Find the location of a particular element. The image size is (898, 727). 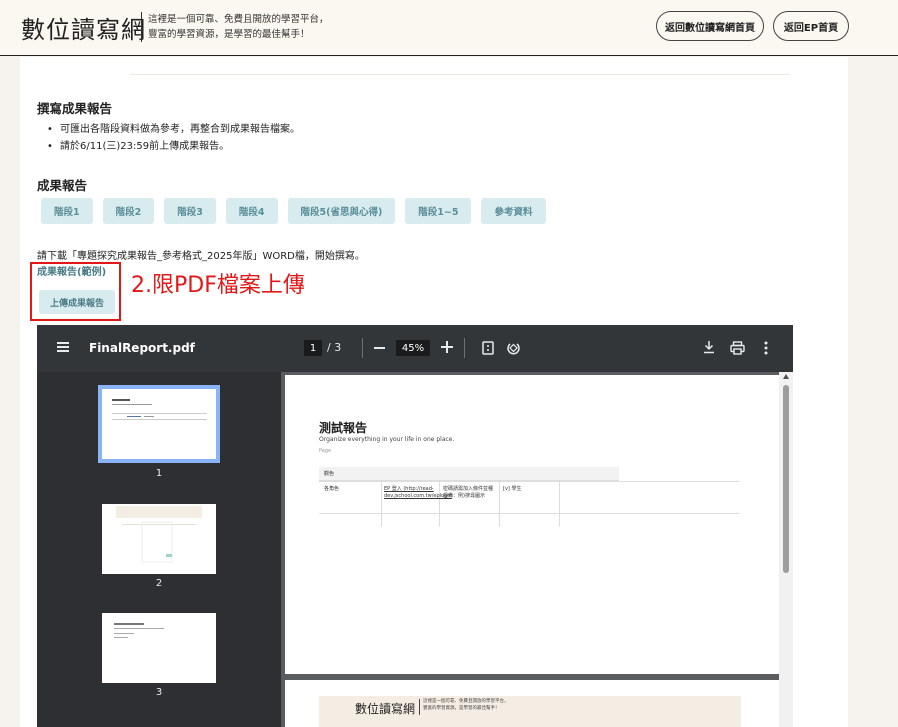

phase-4-button: 階段4 is located at coordinates (251, 211).